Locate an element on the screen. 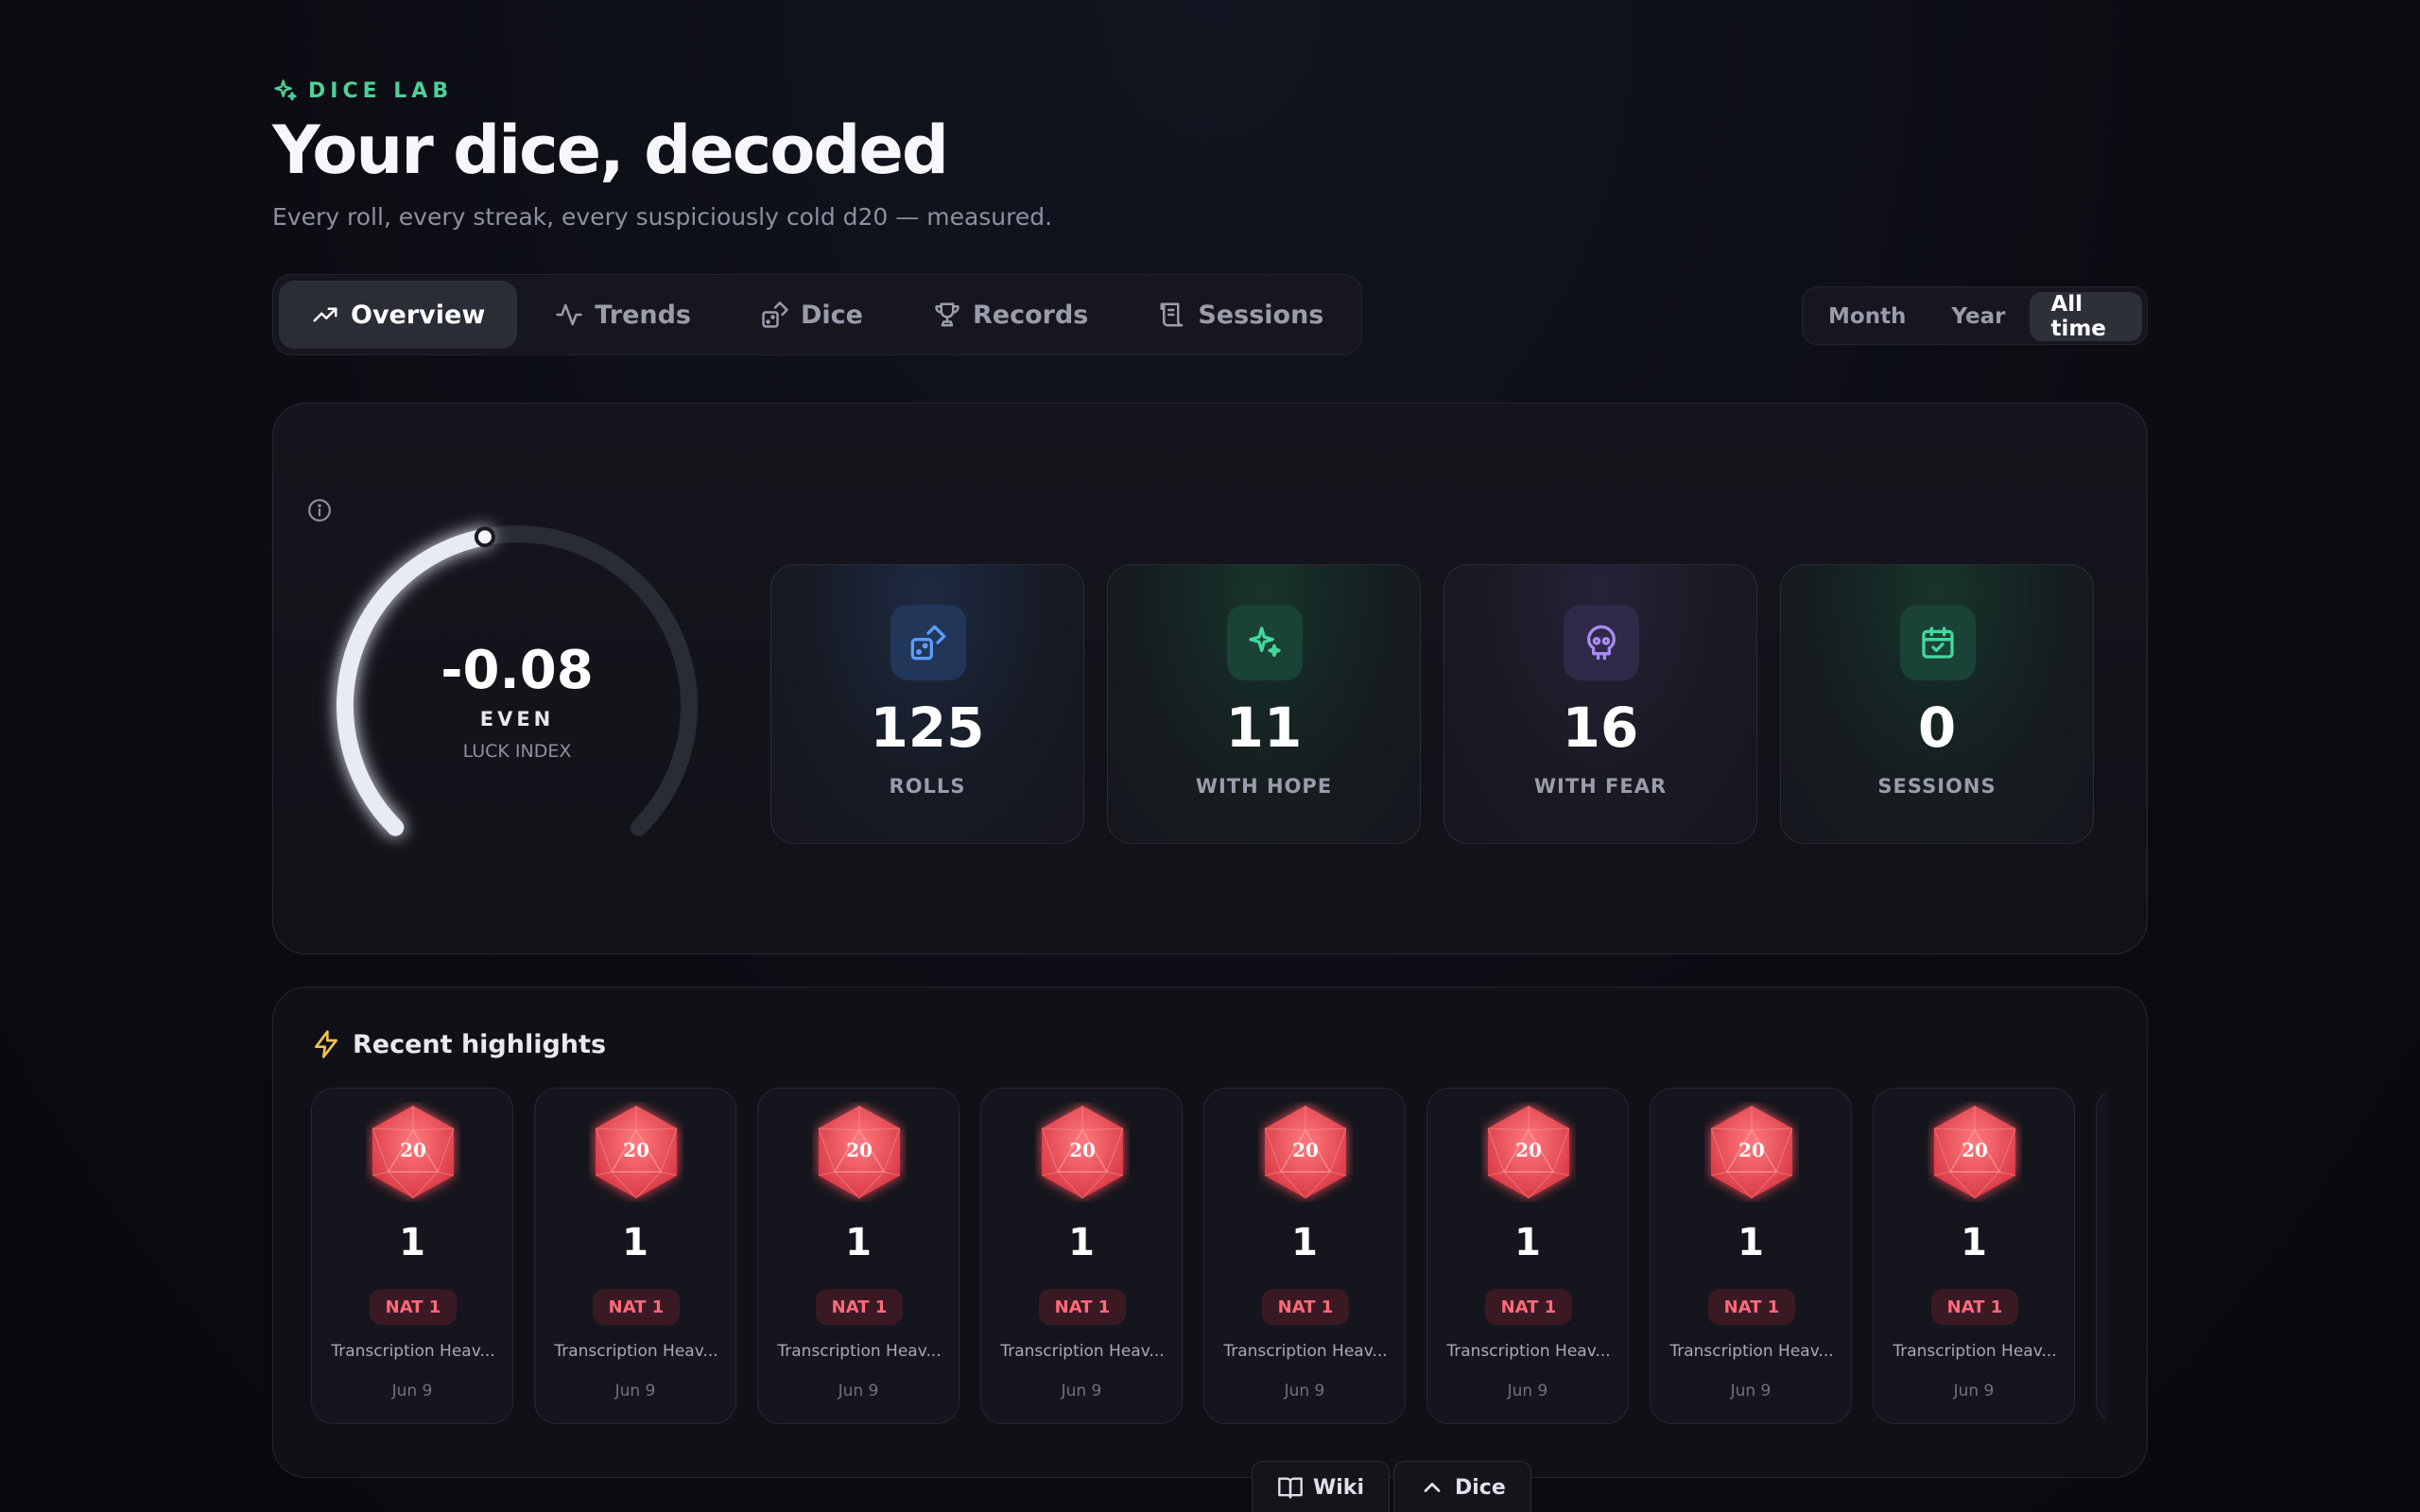 The height and width of the screenshot is (1512, 2420). calendar-check-icon is located at coordinates (1938, 643).